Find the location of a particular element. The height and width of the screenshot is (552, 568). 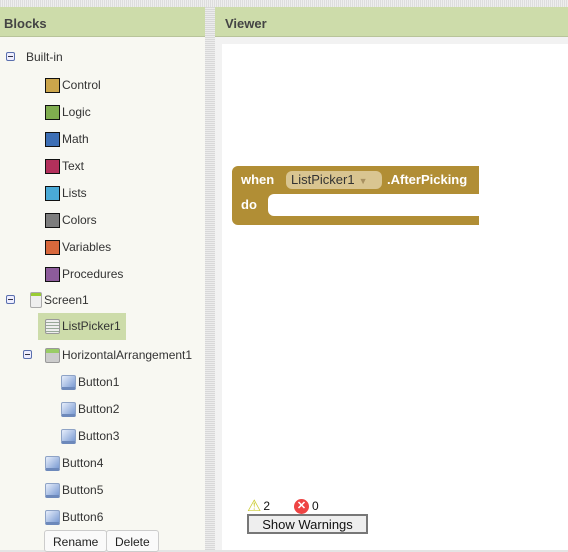

tree-item-label: Button4 is located at coordinates (83, 463).